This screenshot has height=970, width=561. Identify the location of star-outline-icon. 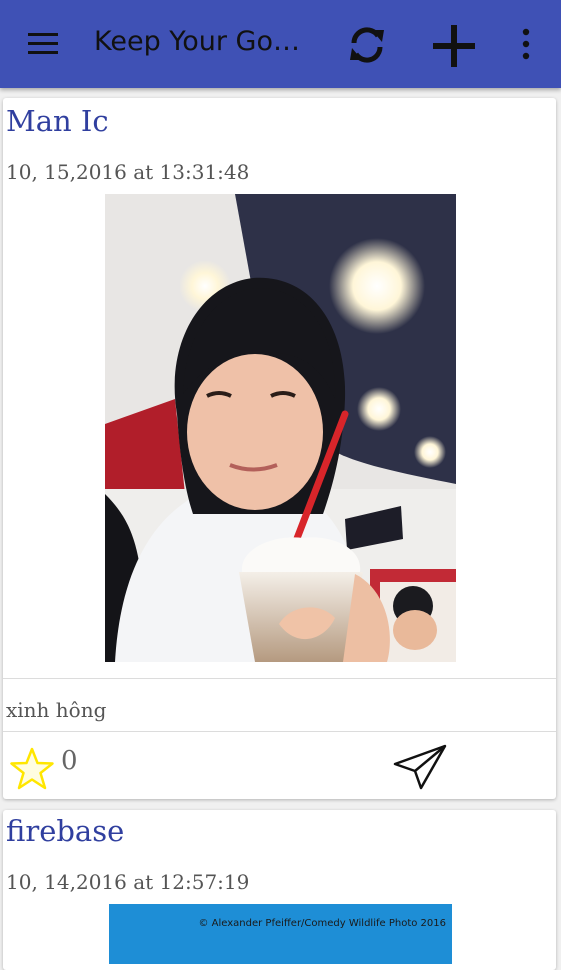
(32, 769).